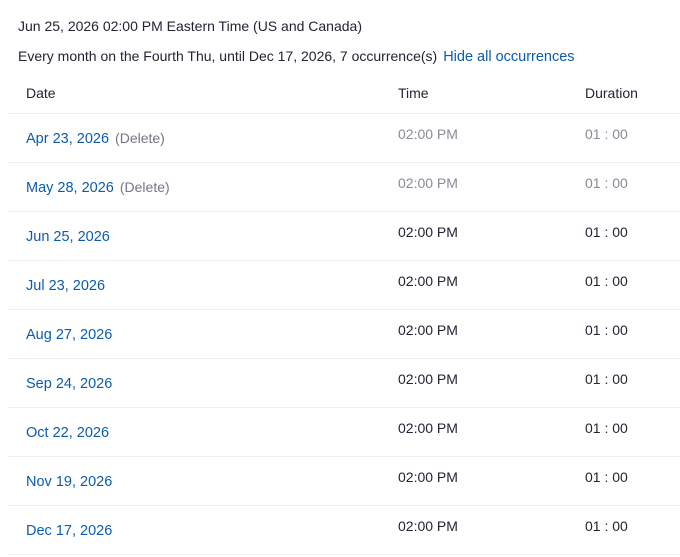 This screenshot has height=557, width=680. Describe the element at coordinates (344, 481) in the screenshot. I see `table-row: Nov 19, 2026 02:00 PM 01 : 00` at that location.